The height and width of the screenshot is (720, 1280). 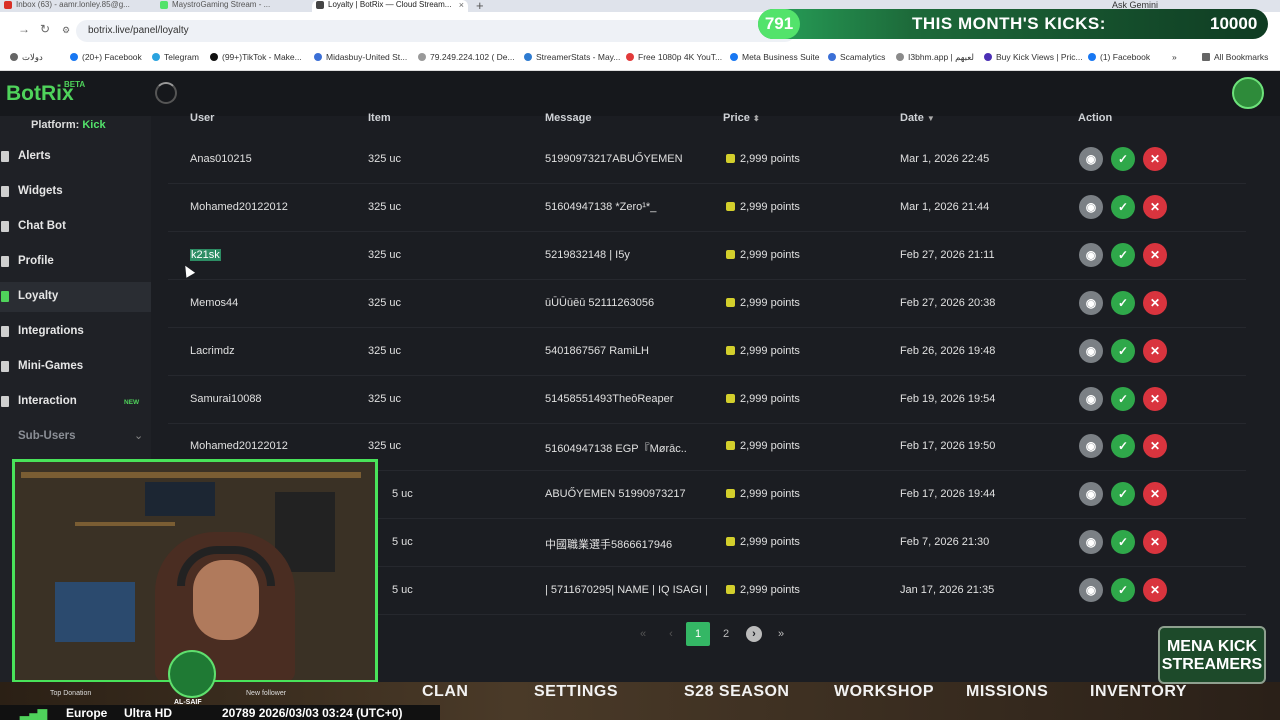 What do you see at coordinates (212, 351) in the screenshot?
I see `user-cell: Lacrimdz` at bounding box center [212, 351].